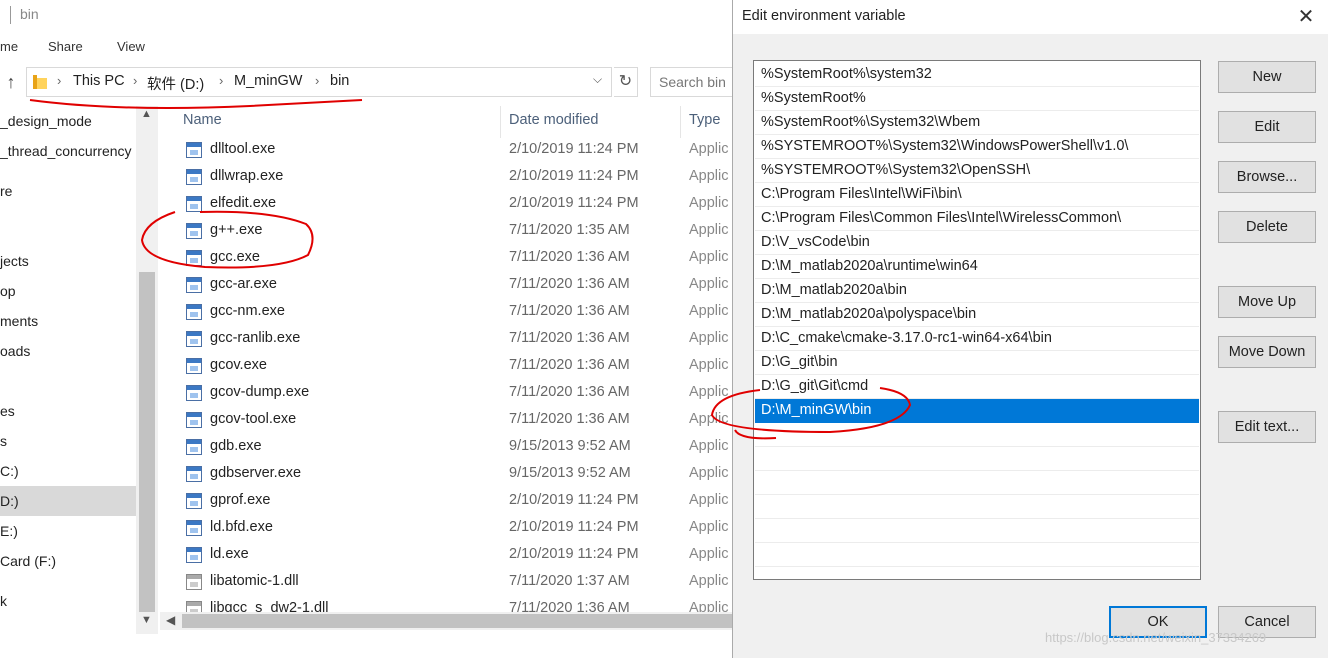 Image resolution: width=1328 pixels, height=658 pixels. I want to click on nav-item-drive-c: C:), so click(68, 471).